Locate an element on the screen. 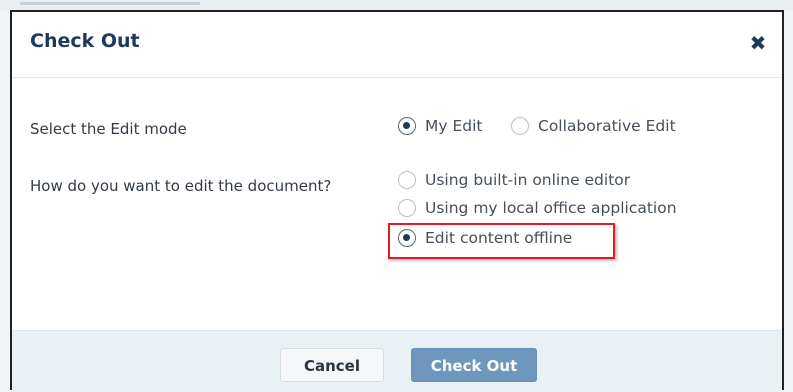 This screenshot has width=793, height=392. radio-local-office-app-label: Using my local office application is located at coordinates (551, 208).